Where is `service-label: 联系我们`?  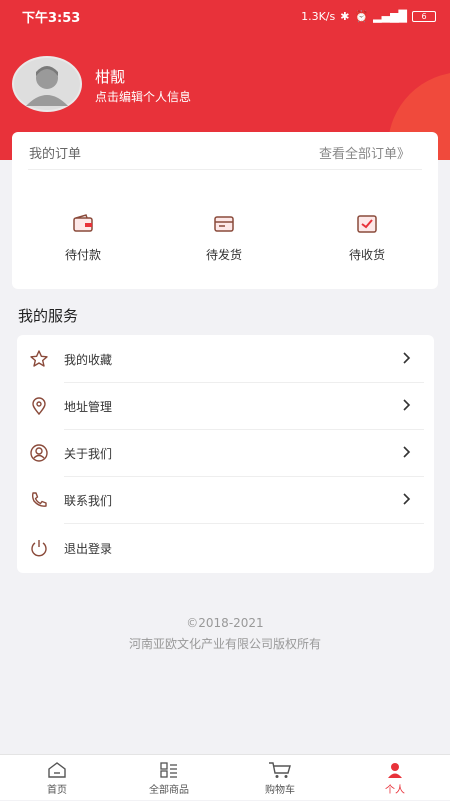
service-label: 联系我们 is located at coordinates (88, 501).